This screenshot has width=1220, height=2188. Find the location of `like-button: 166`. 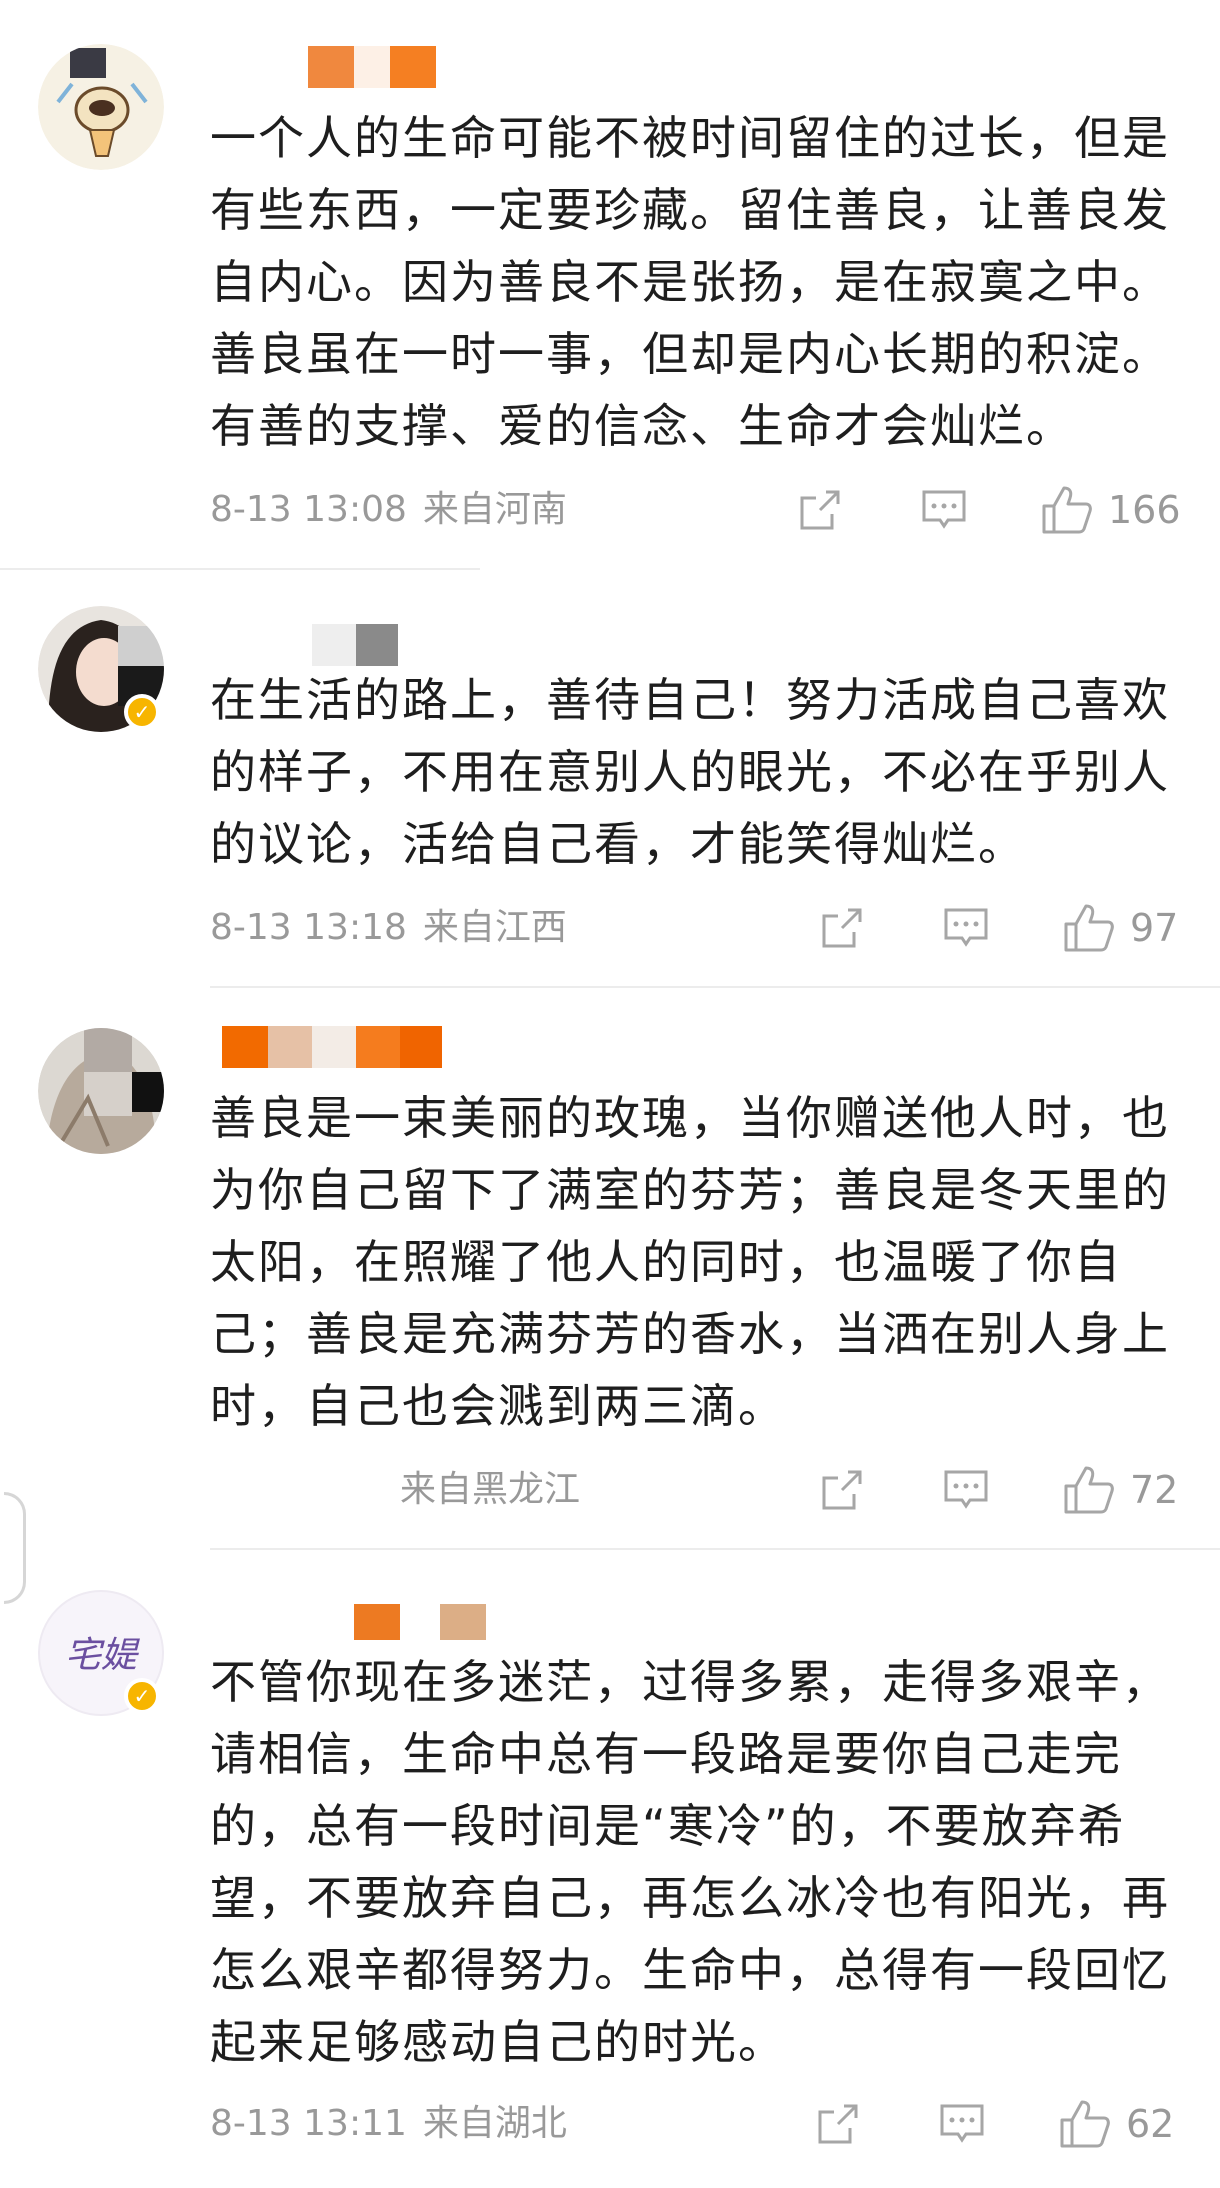

like-button: 166 is located at coordinates (1110, 510).